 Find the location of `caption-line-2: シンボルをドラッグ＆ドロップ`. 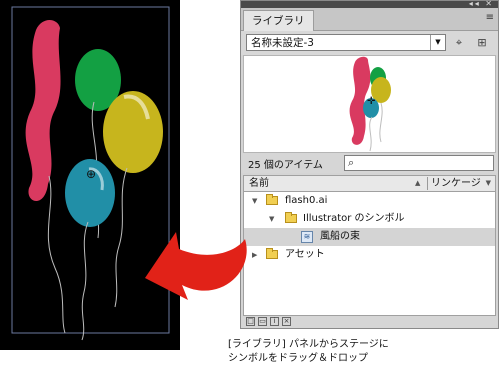

caption-line-2: シンボルをドラッグ＆ドロップ is located at coordinates (298, 358).